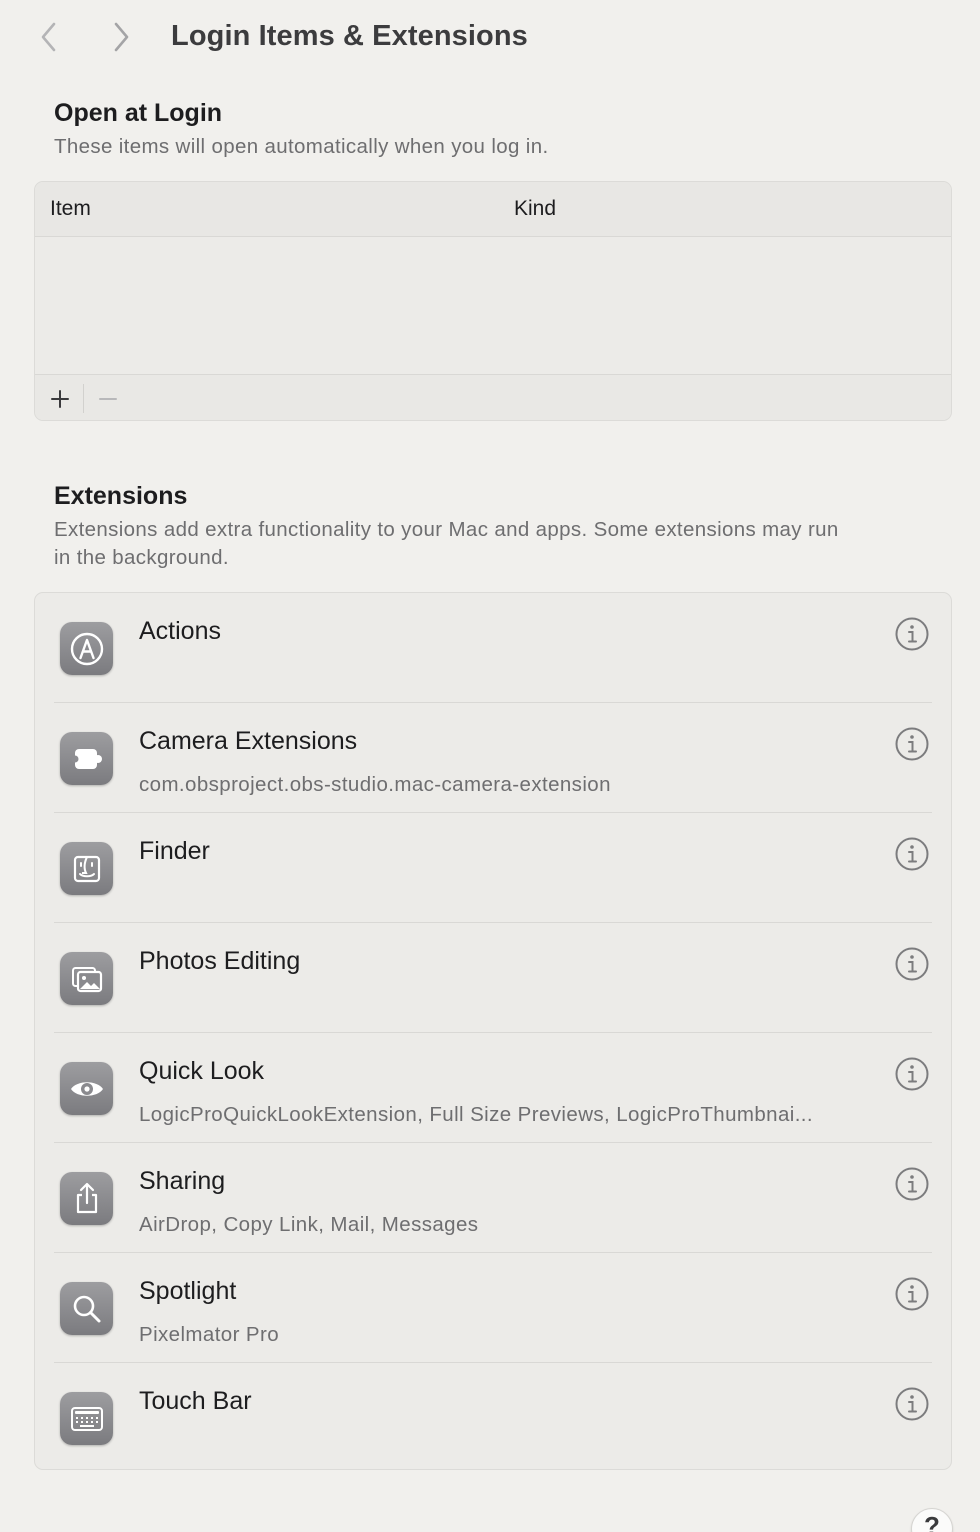 Image resolution: width=980 pixels, height=1532 pixels. I want to click on button-separator, so click(83, 398).